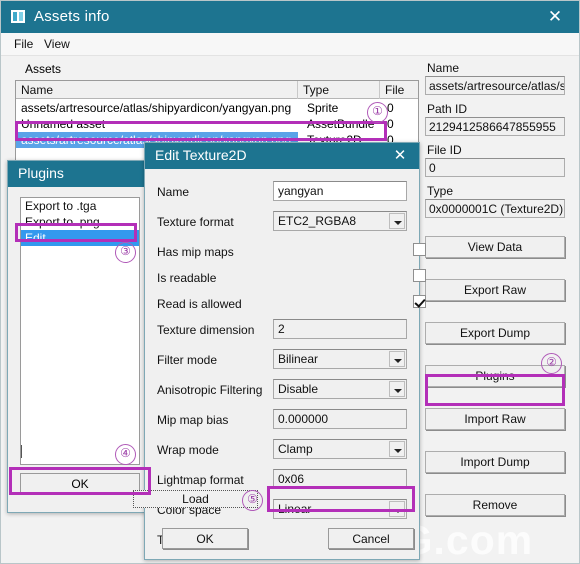 This screenshot has width=580, height=564. I want to click on label-name: Name, so click(173, 192).